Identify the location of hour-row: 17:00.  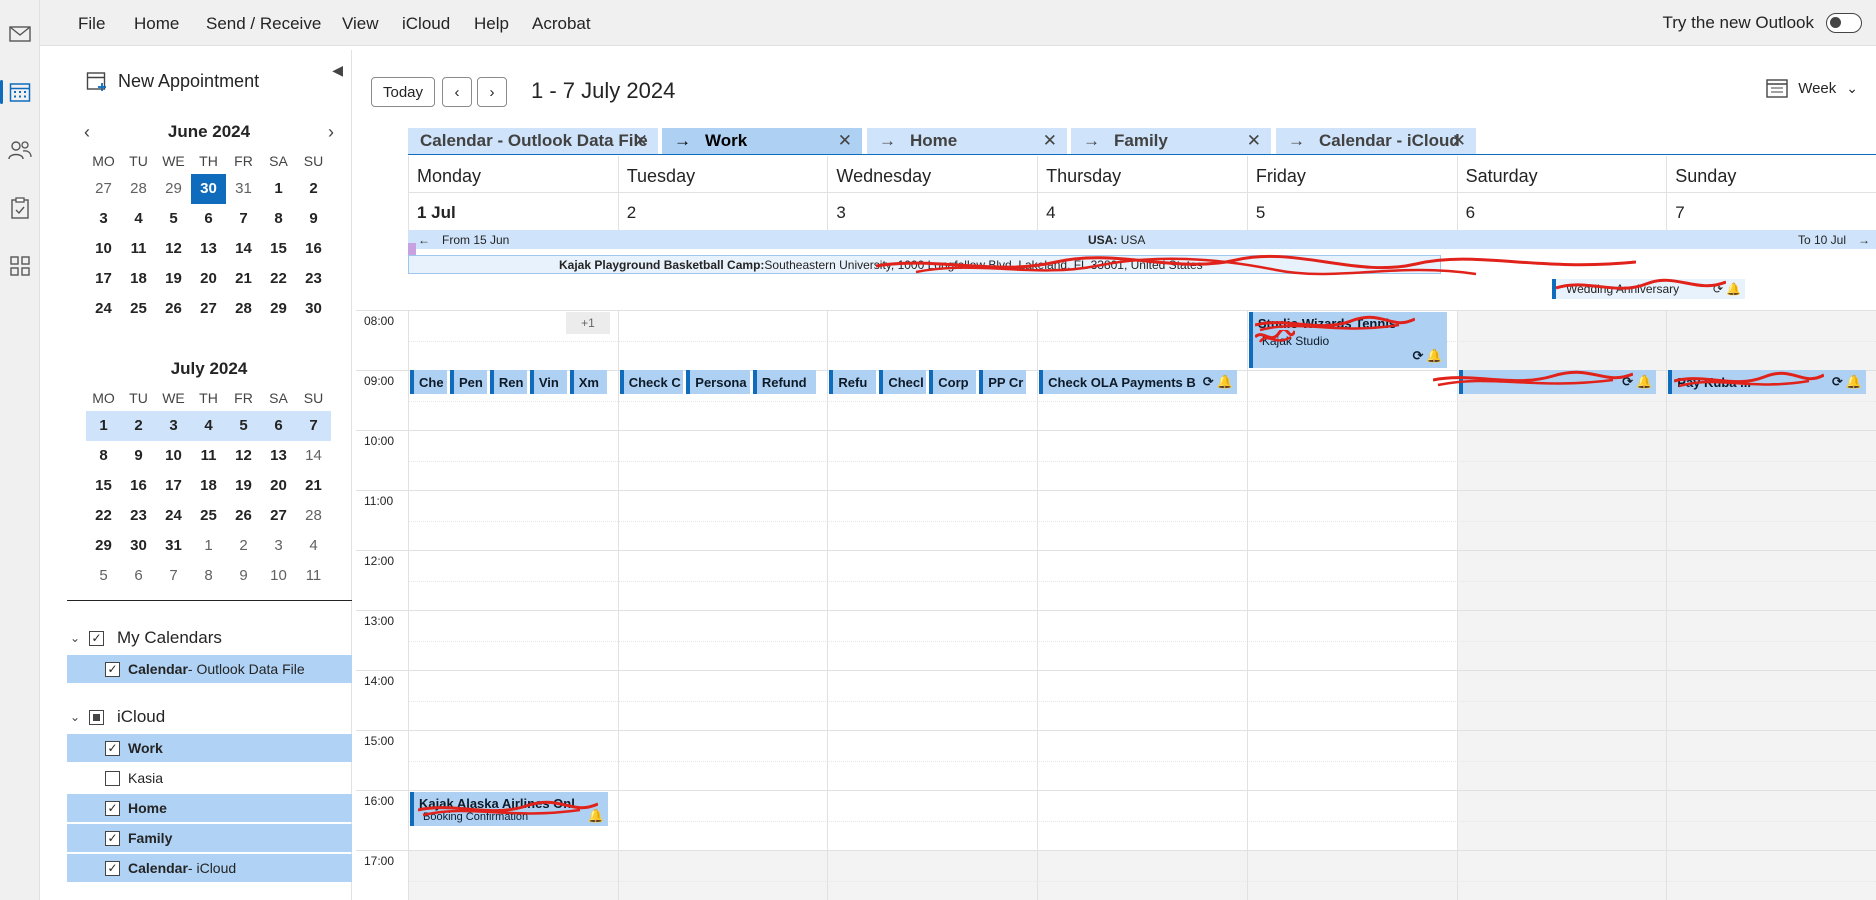
(1116, 875).